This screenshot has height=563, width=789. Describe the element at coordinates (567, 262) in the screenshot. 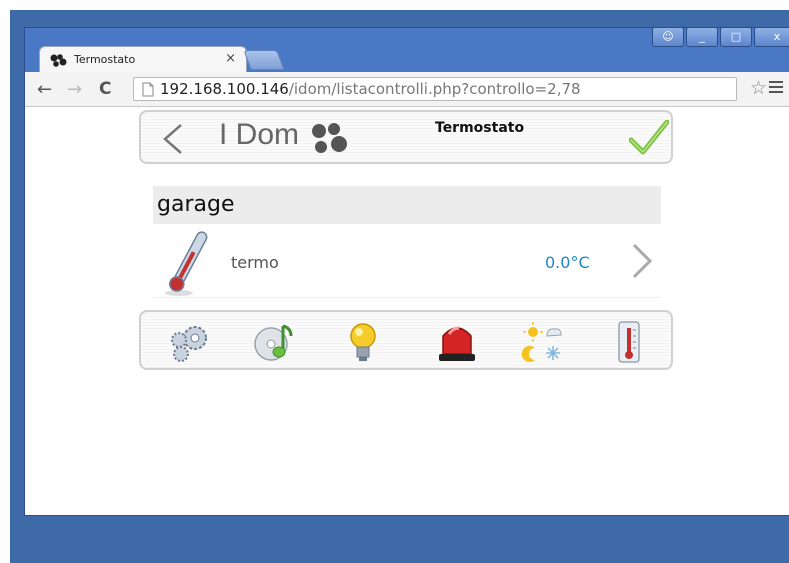

I see `device-temperature-value: 0.0°C` at that location.